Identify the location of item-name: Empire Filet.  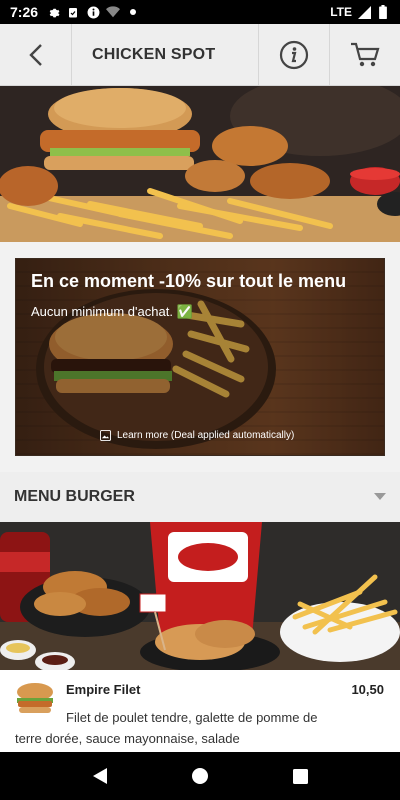
(103, 689).